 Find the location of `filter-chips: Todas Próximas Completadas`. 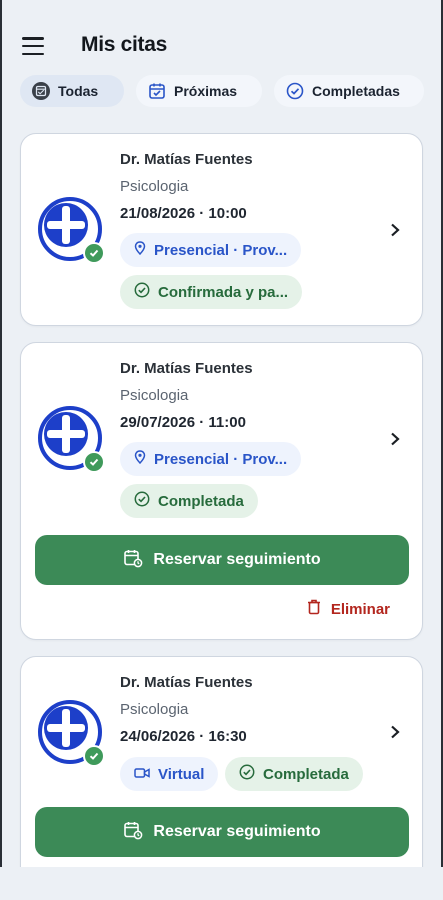

filter-chips: Todas Próximas Completadas is located at coordinates (231, 92).